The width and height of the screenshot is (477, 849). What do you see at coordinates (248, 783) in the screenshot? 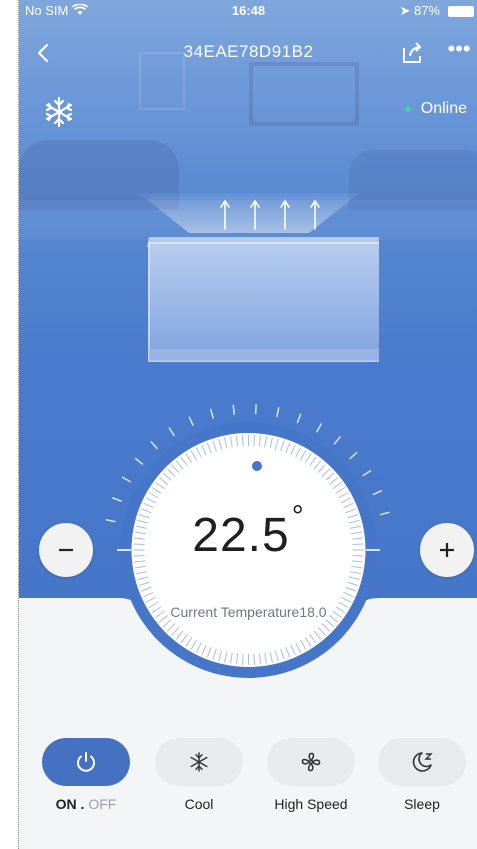
I see `control-bar: ON . OFF Cool High Speed Sleep` at bounding box center [248, 783].